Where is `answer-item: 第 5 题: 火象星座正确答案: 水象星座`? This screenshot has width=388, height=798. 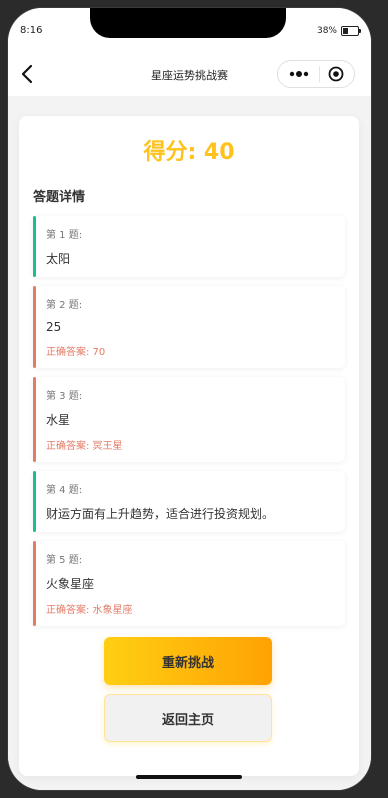 answer-item: 第 5 题: 火象星座正确答案: 水象星座 is located at coordinates (189, 583).